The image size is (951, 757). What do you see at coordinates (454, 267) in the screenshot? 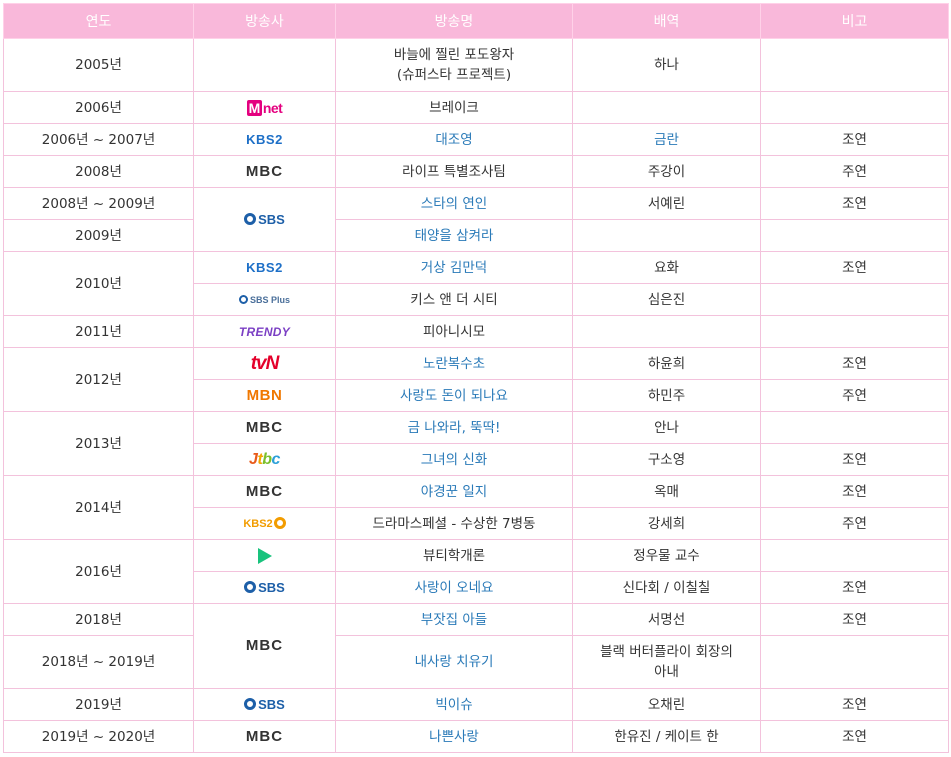
I see `title-link: 거상 김만덕` at bounding box center [454, 267].